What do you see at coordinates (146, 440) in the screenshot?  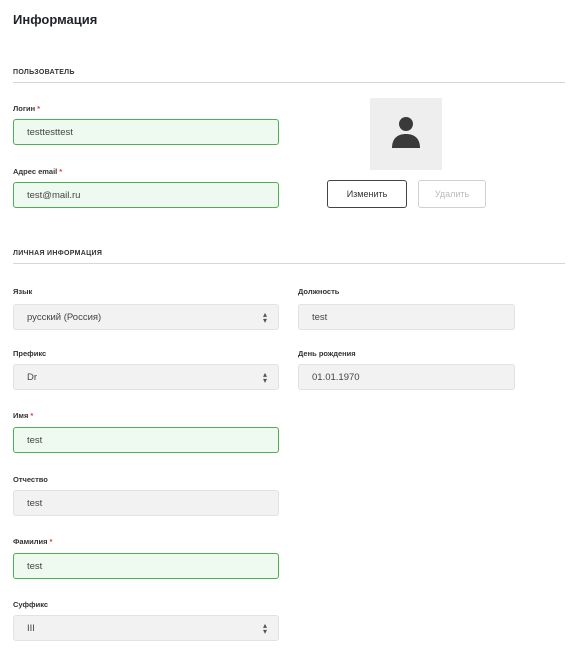 I see `first-name-field: test` at bounding box center [146, 440].